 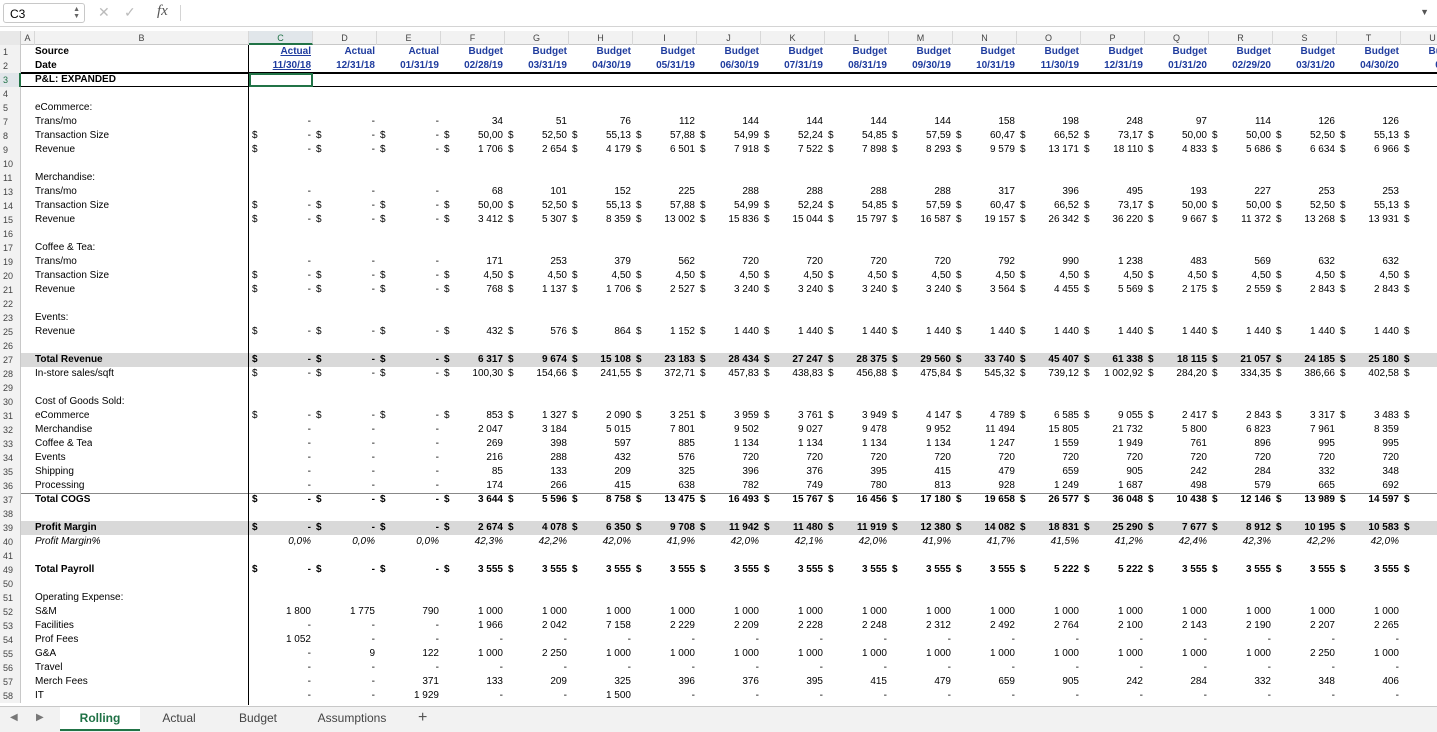 What do you see at coordinates (10, 192) in the screenshot?
I see `row-header-13: 13` at bounding box center [10, 192].